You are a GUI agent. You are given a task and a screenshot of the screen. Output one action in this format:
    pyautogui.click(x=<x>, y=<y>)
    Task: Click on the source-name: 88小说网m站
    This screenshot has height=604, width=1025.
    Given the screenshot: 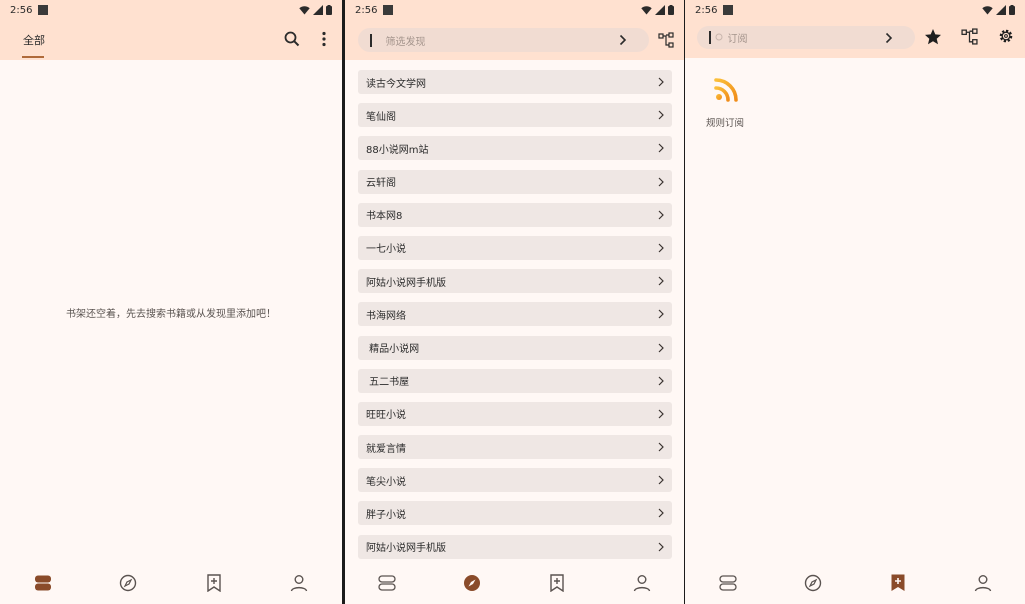 What is the action you would take?
    pyautogui.click(x=397, y=150)
    